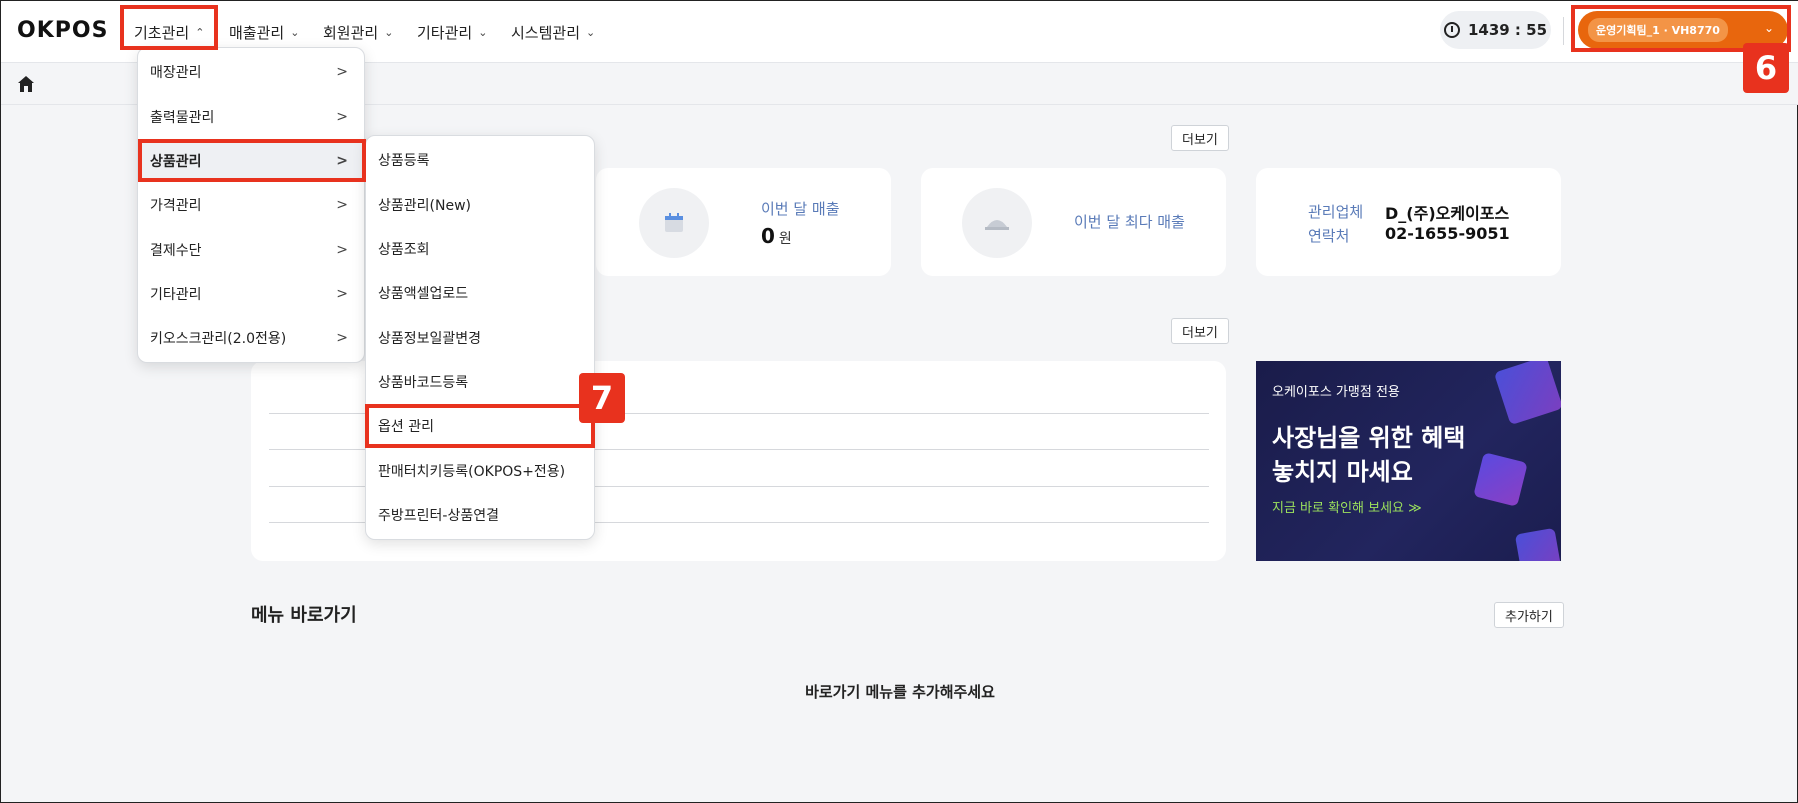  Describe the element at coordinates (351, 32) in the screenshot. I see `nav-label: 회원관리` at that location.